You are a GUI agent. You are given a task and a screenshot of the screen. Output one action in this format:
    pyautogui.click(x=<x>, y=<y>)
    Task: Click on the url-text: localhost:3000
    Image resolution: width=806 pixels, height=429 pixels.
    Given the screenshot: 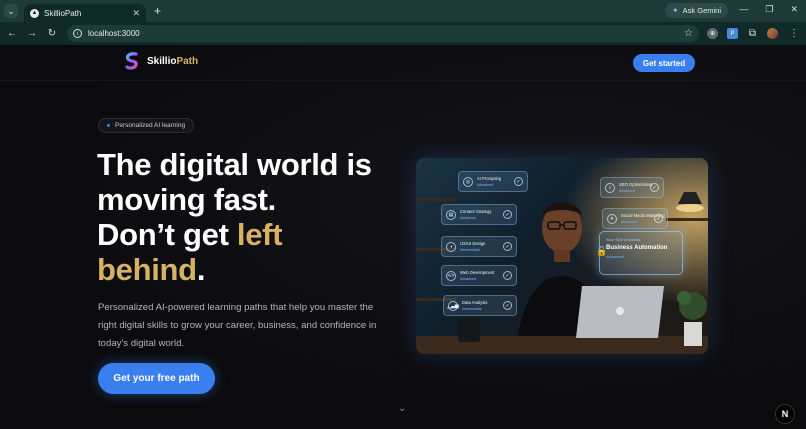 What is the action you would take?
    pyautogui.click(x=383, y=33)
    